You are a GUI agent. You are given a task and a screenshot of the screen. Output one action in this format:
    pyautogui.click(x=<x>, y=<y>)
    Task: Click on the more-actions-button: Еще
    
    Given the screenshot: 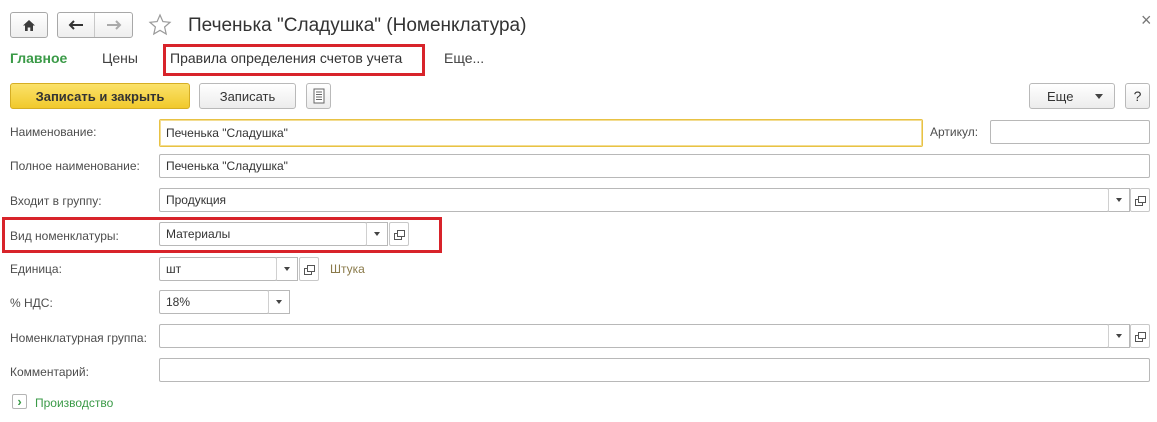 What is the action you would take?
    pyautogui.click(x=1072, y=96)
    